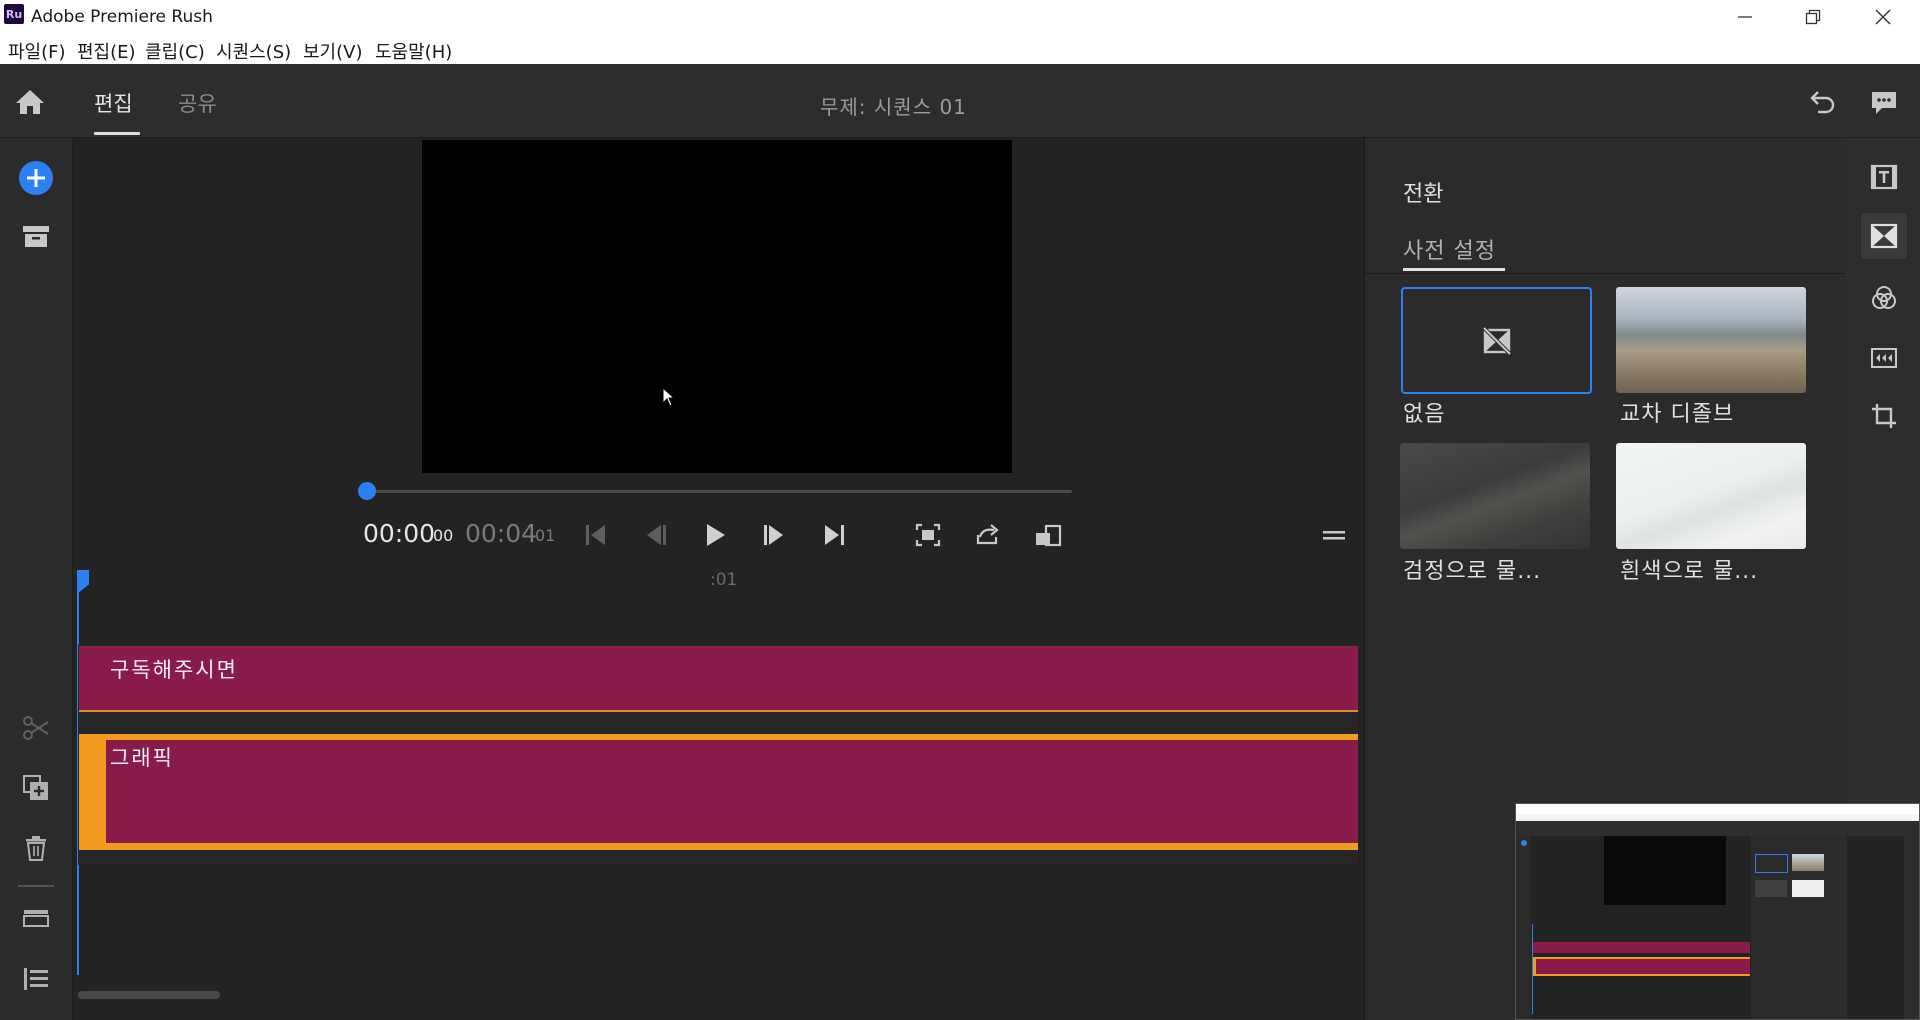  I want to click on home-button, so click(31, 103).